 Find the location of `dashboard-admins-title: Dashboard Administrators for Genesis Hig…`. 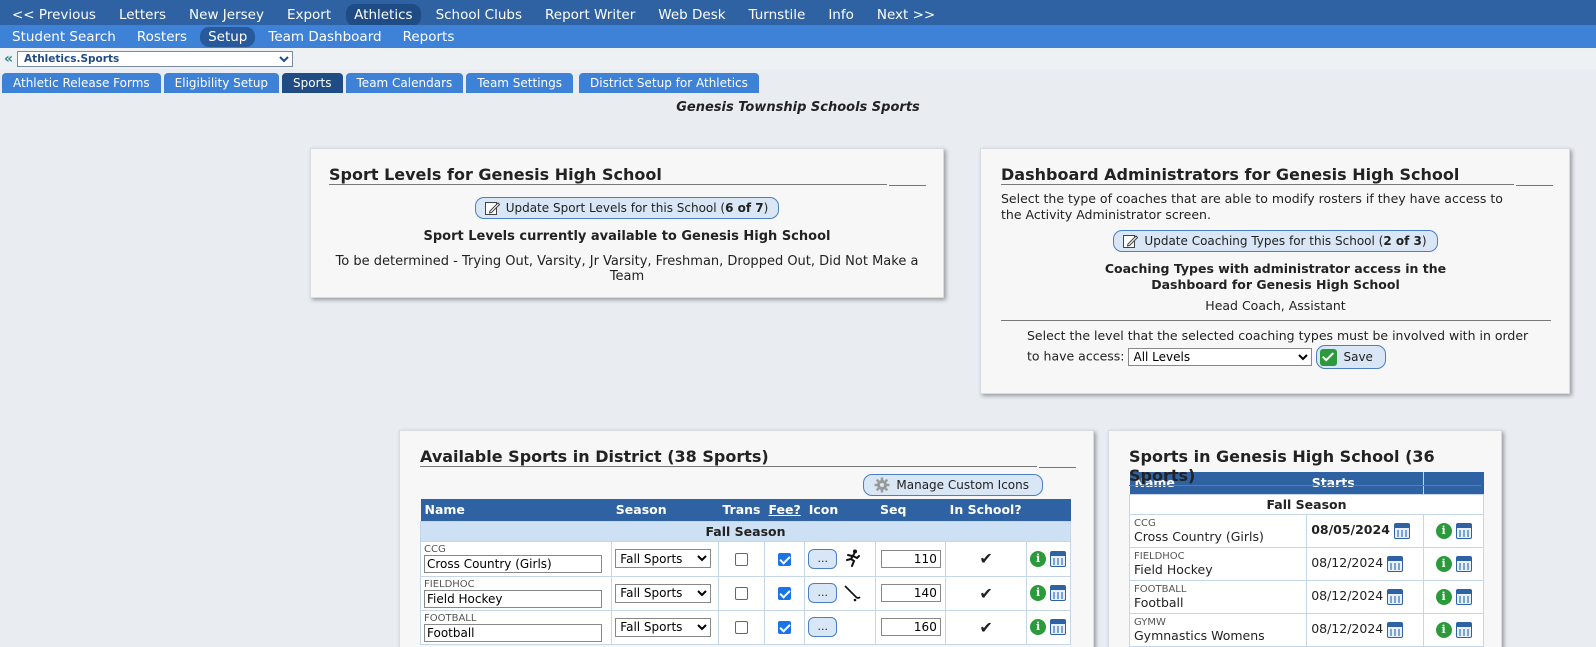

dashboard-admins-title: Dashboard Administrators for Genesis Hig… is located at coordinates (1257, 175).